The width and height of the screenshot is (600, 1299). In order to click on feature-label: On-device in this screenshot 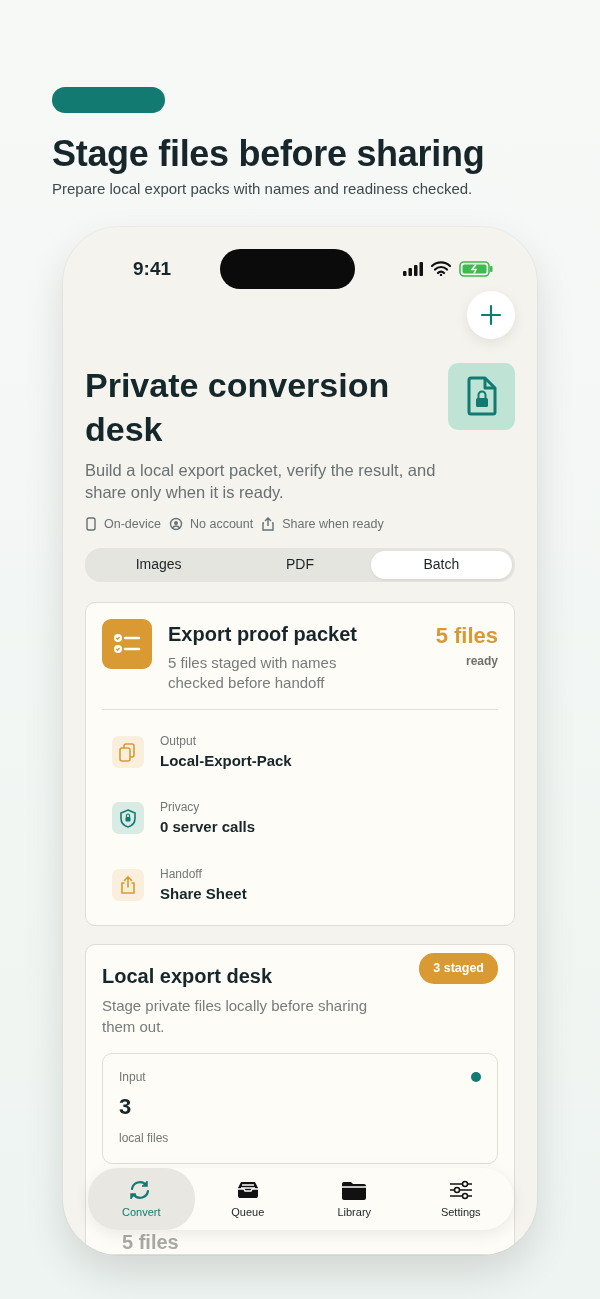, I will do `click(132, 524)`.